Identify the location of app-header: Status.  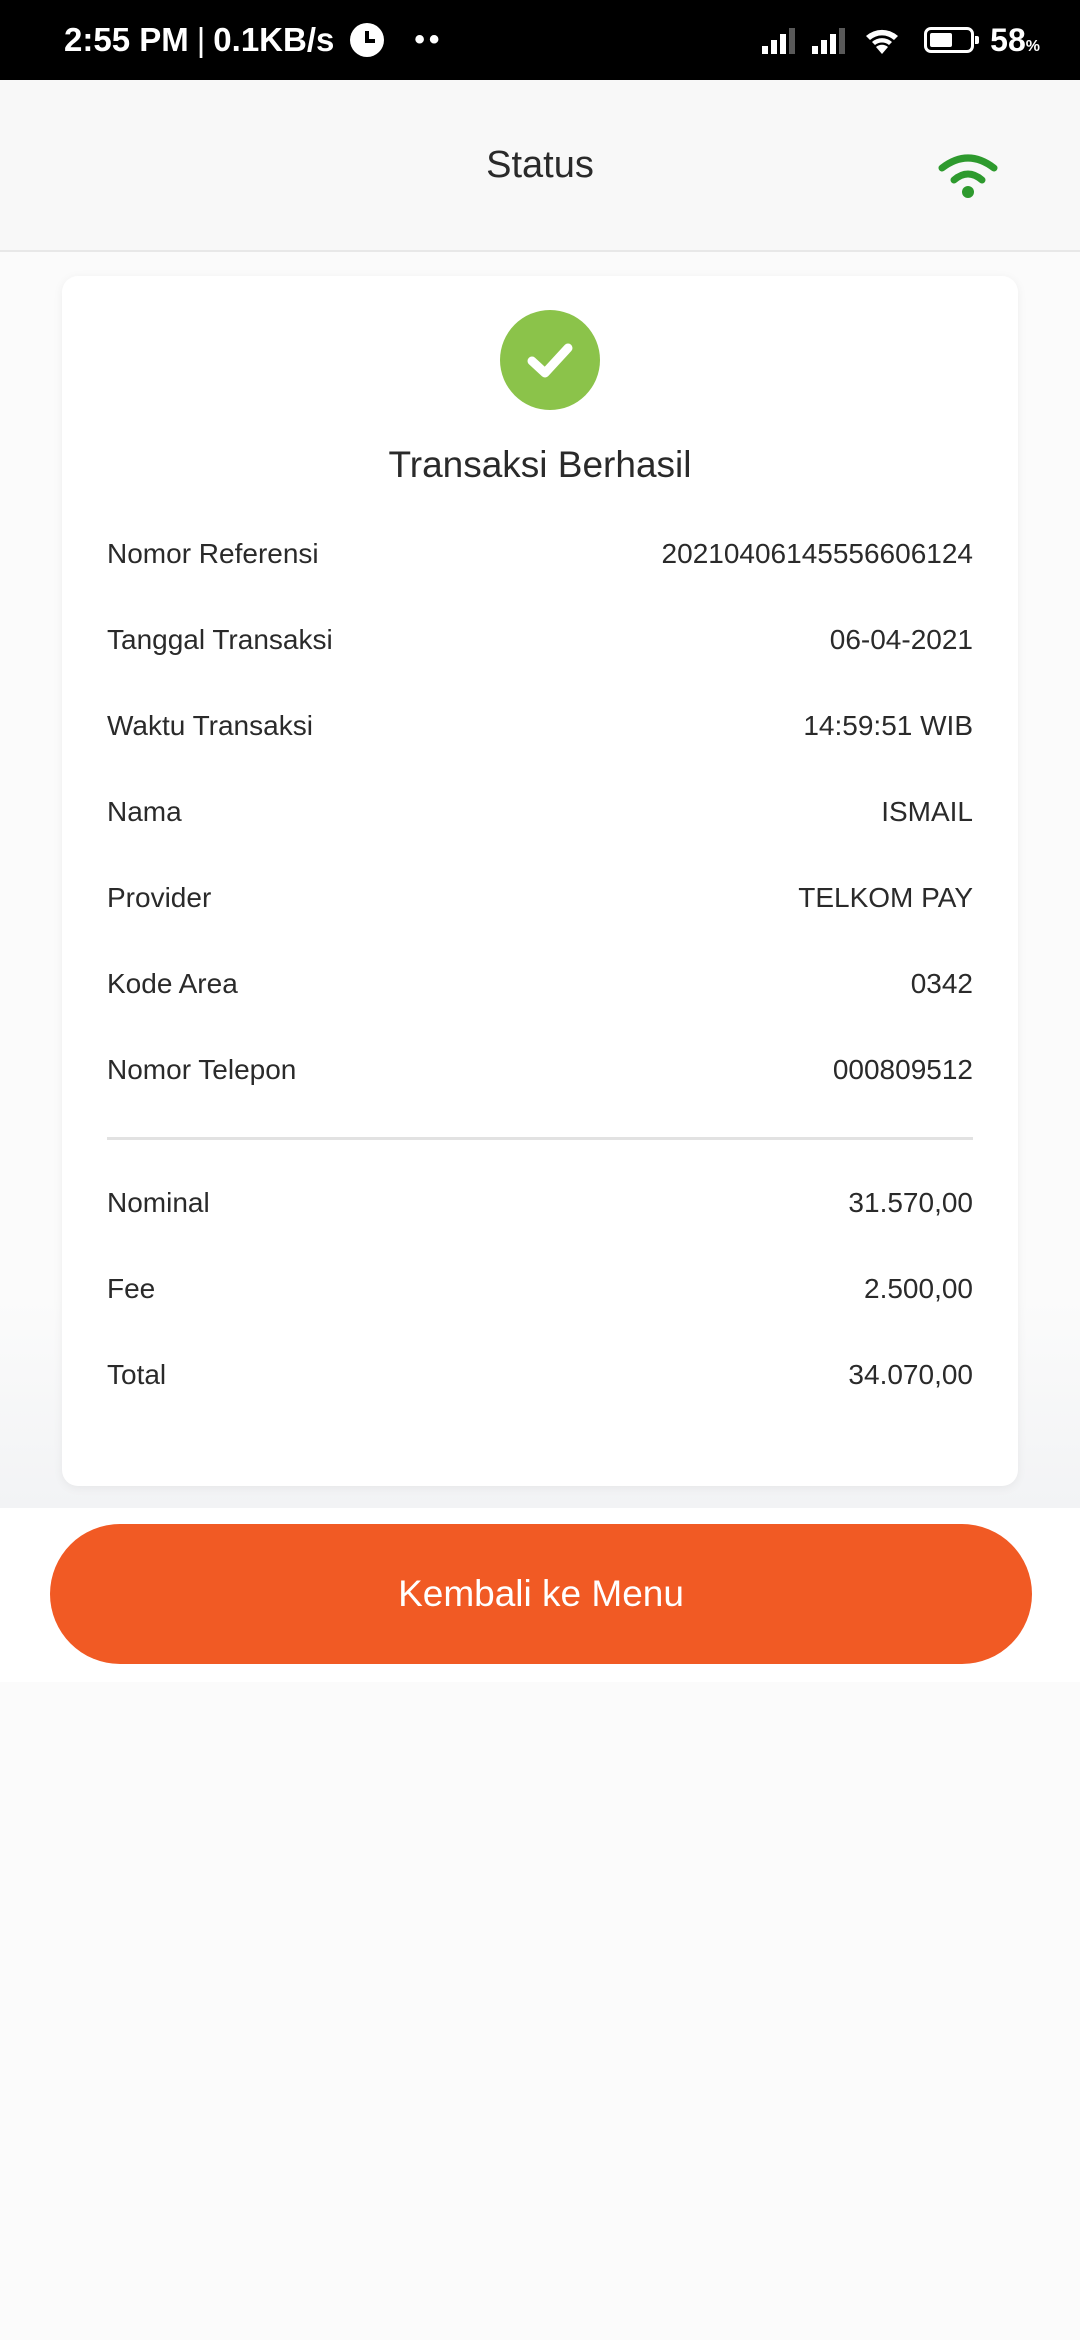
(540, 166).